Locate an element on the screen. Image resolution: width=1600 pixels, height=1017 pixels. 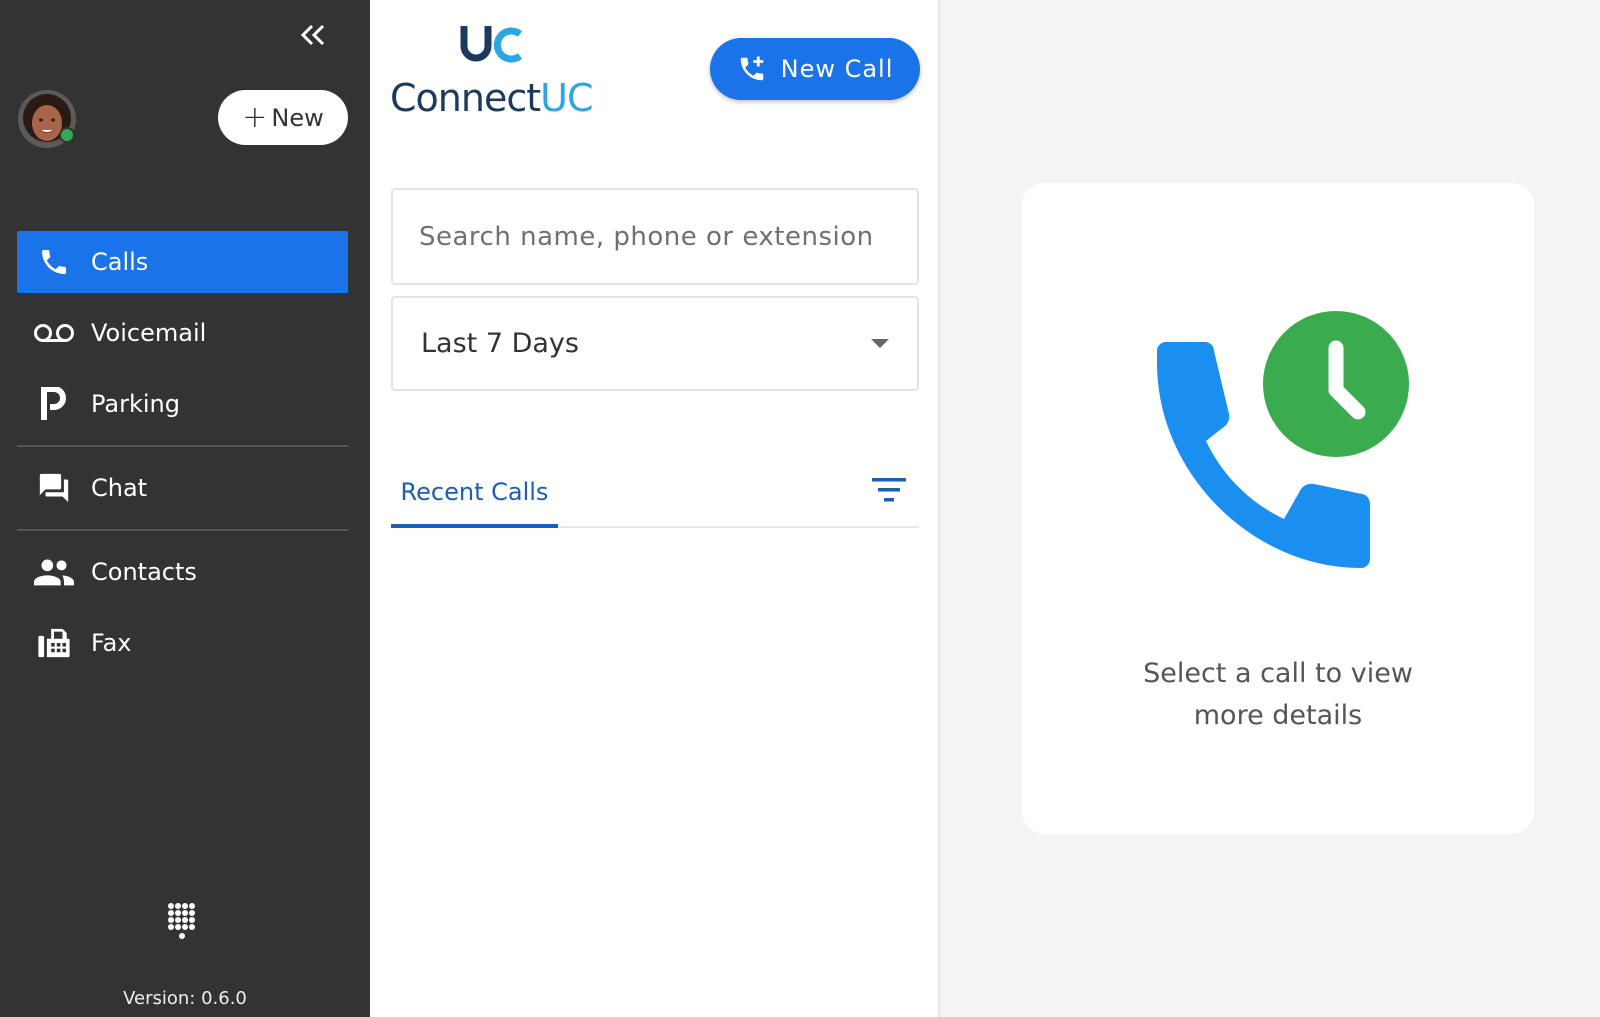
sidebar-item-label: Chat is located at coordinates (119, 488).